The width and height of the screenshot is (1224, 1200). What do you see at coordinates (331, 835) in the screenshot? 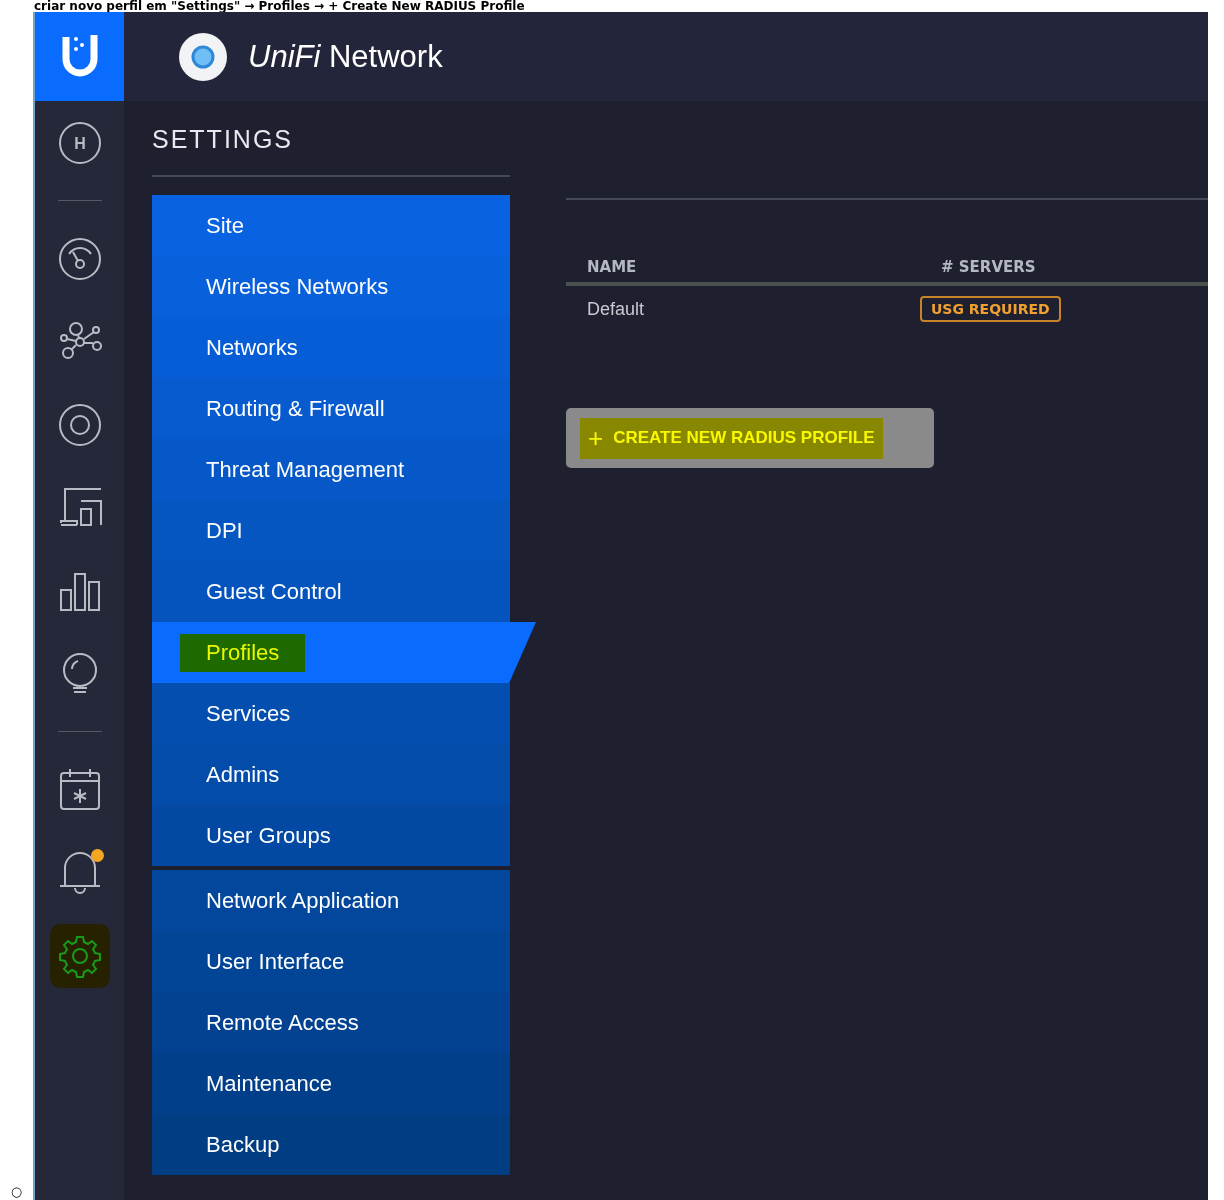
I see `settings-menu-item: User Groups` at bounding box center [331, 835].